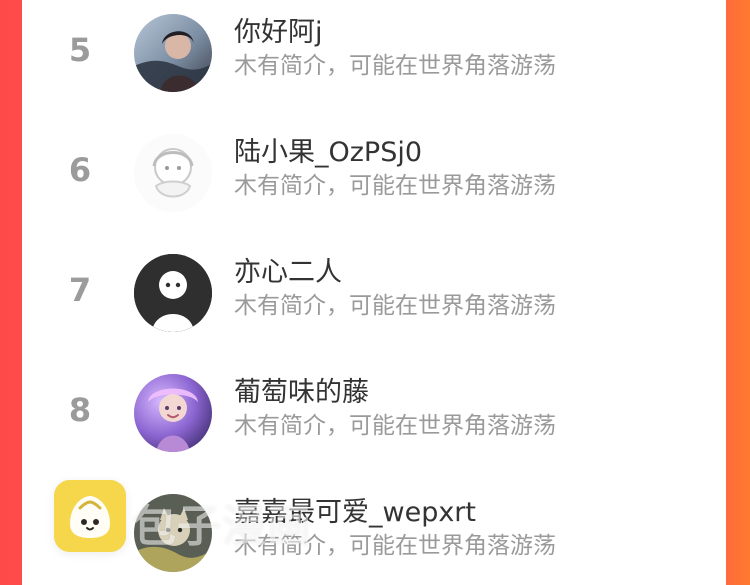  I want to click on avatar-cat-icon, so click(173, 533).